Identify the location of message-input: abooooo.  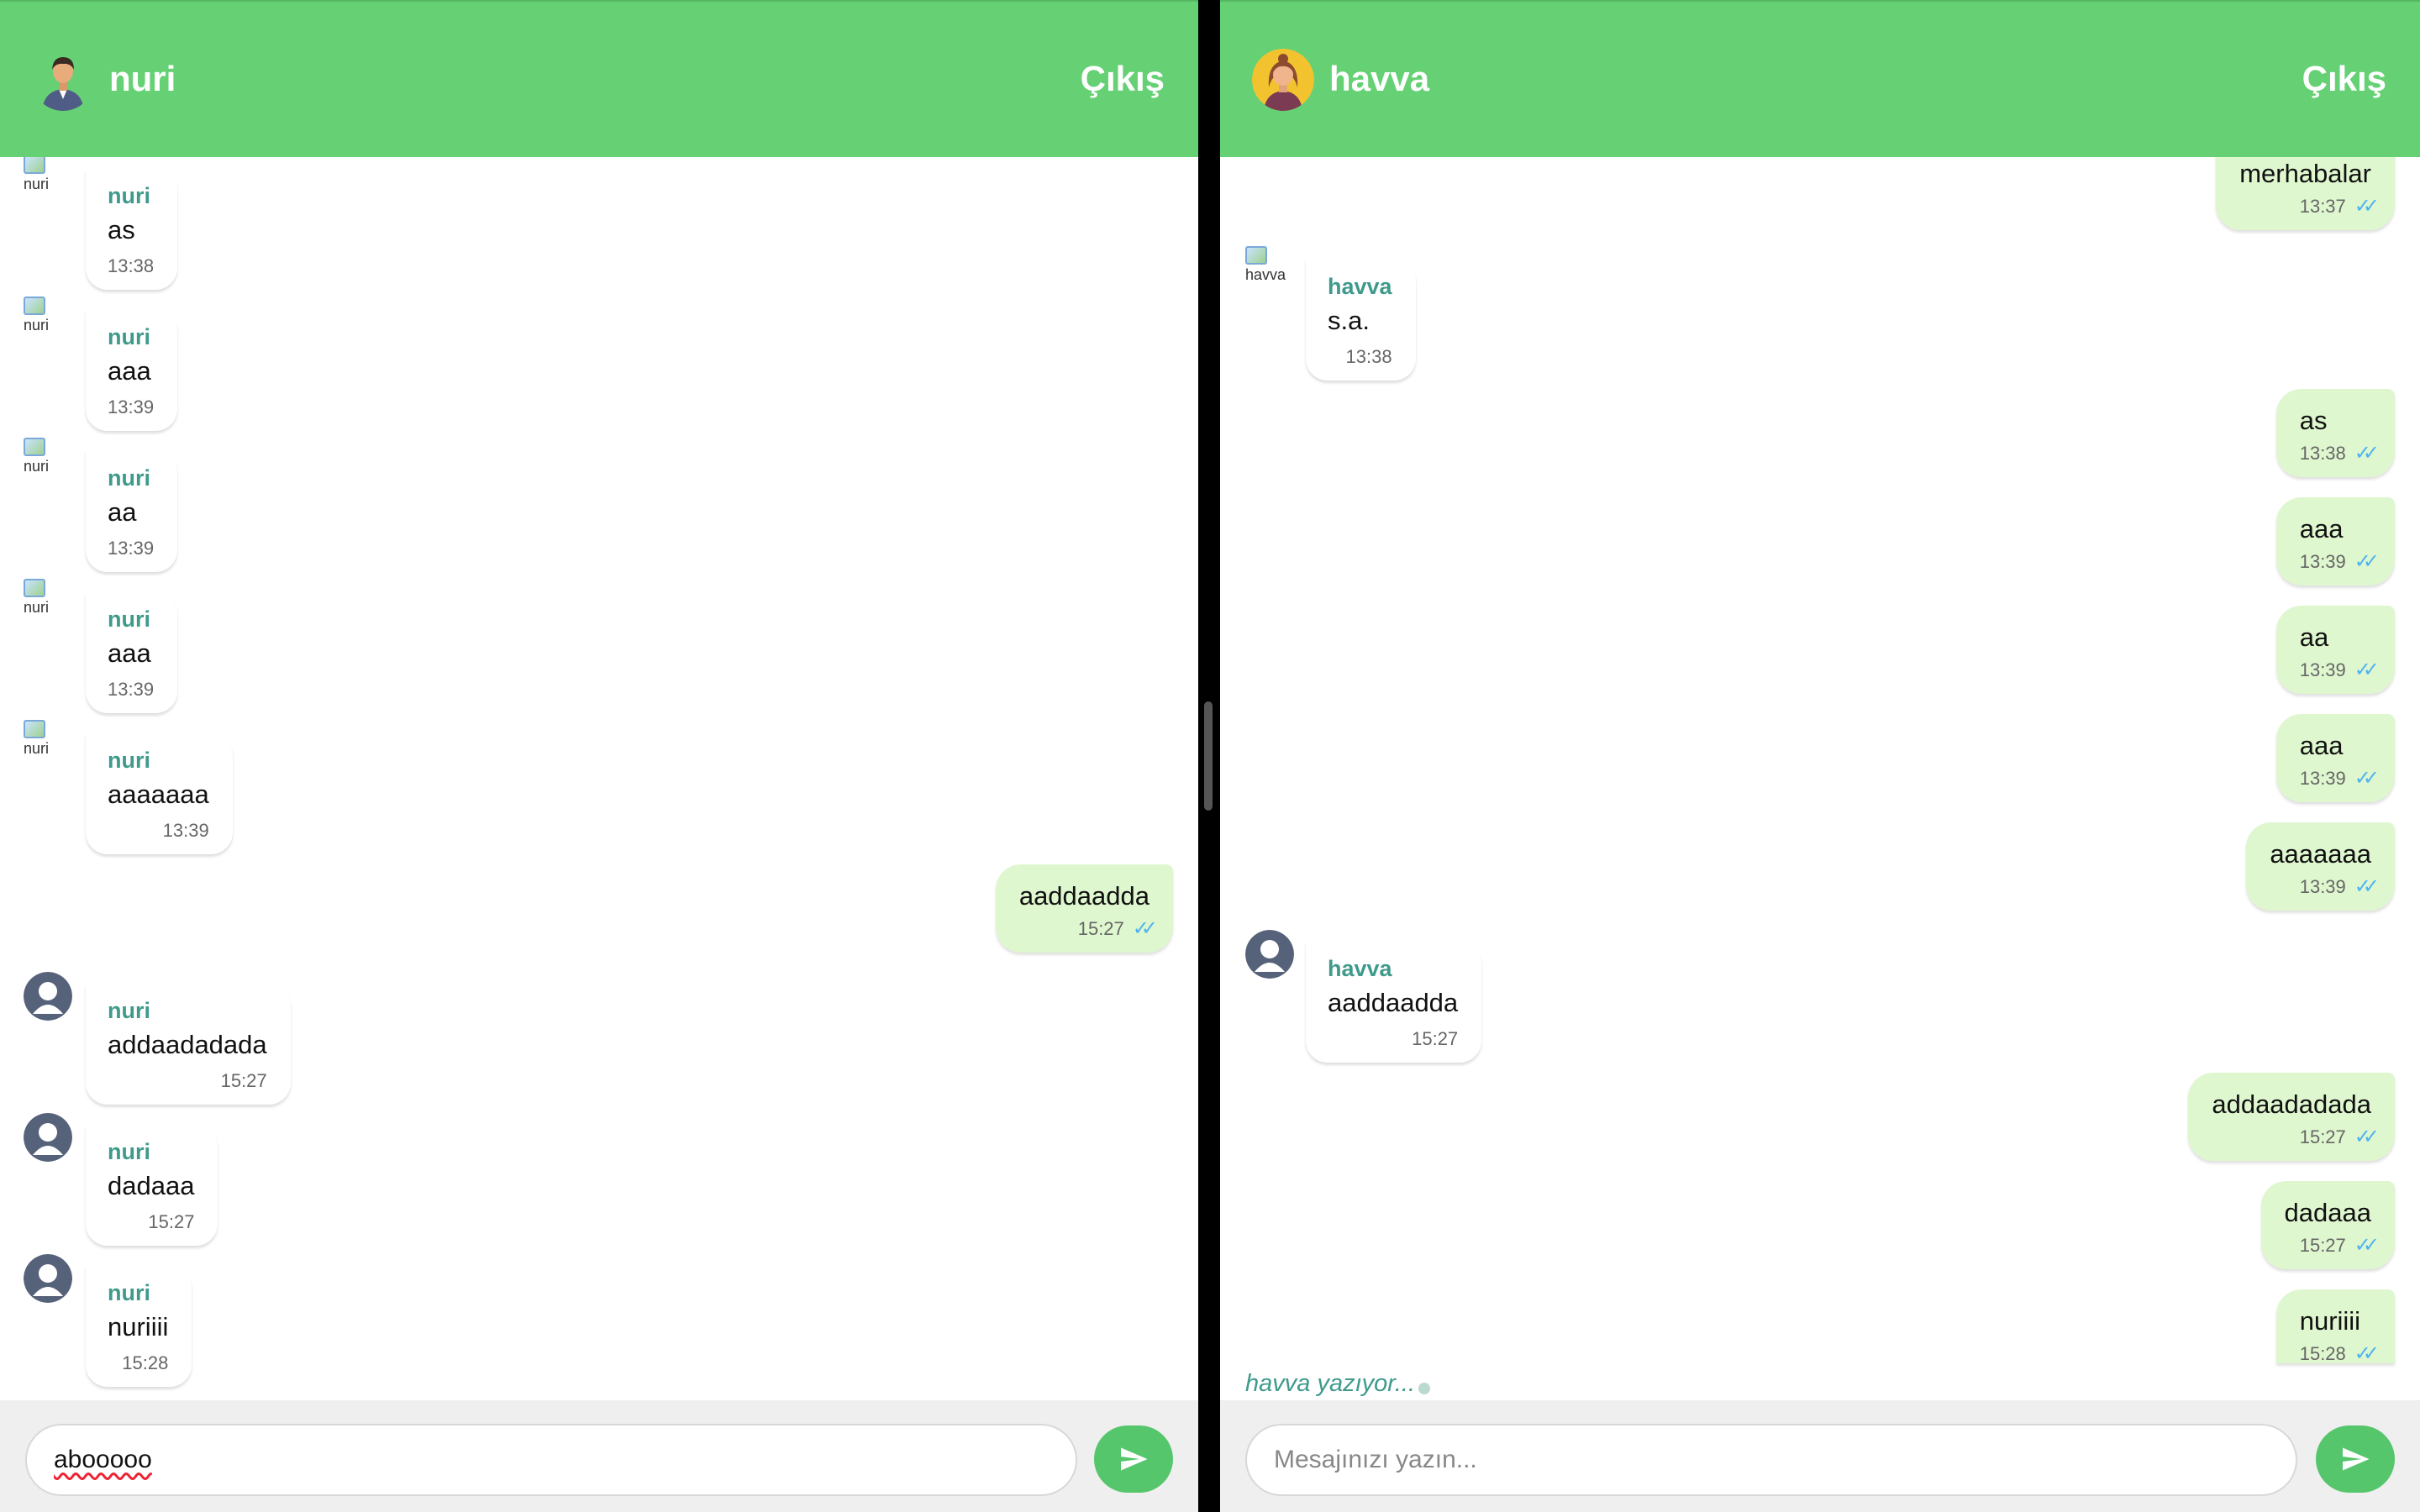
(551, 1460).